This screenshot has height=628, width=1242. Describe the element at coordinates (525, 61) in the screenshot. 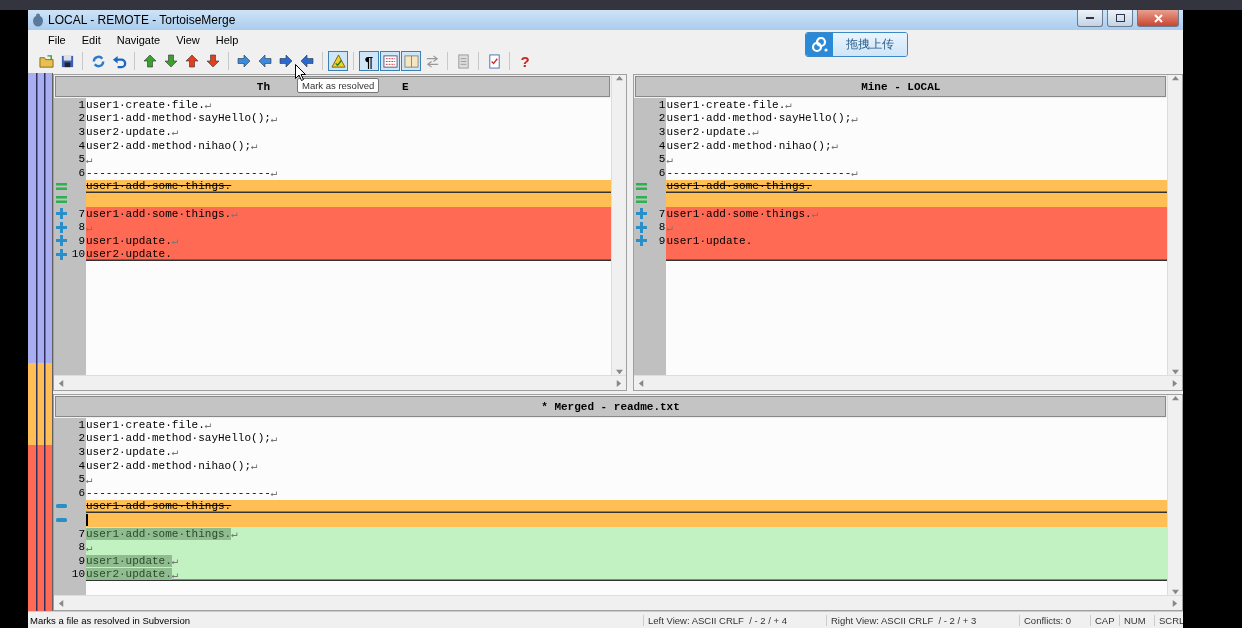

I see `toolbar-button: ?` at that location.